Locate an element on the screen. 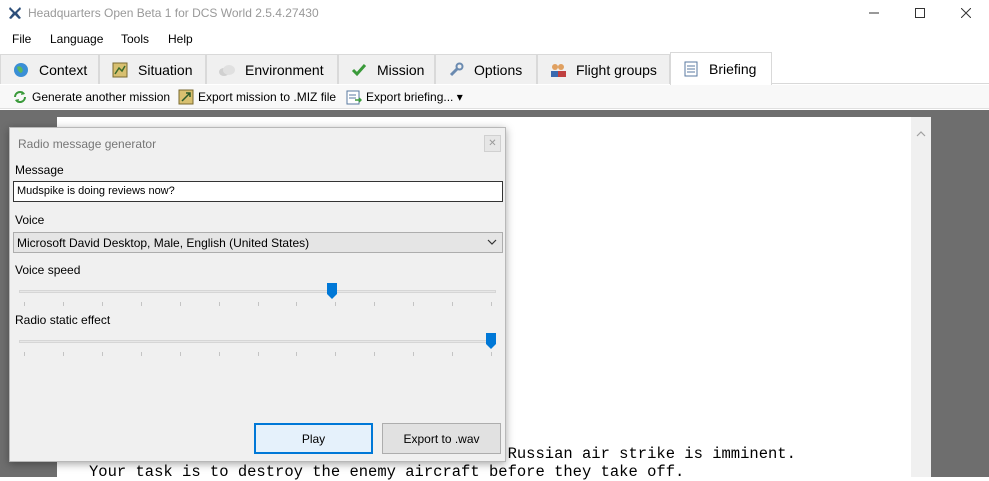 The image size is (989, 481). refresh-icon is located at coordinates (20, 97).